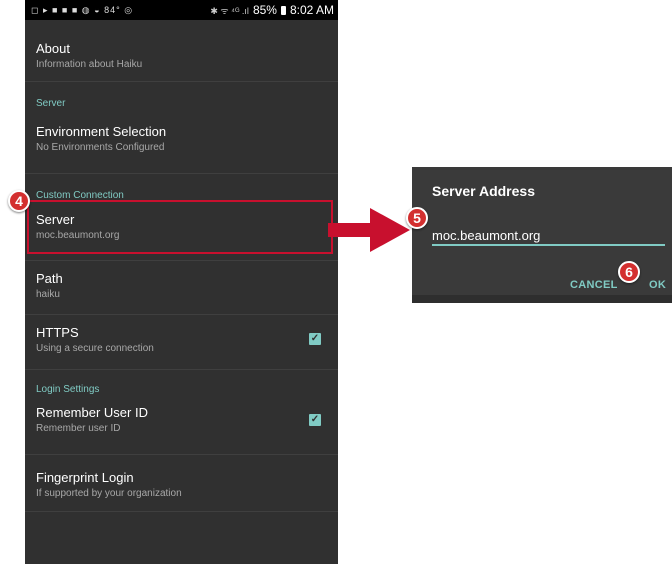  I want to click on fingerprint-title: Fingerprint Login, so click(85, 477).